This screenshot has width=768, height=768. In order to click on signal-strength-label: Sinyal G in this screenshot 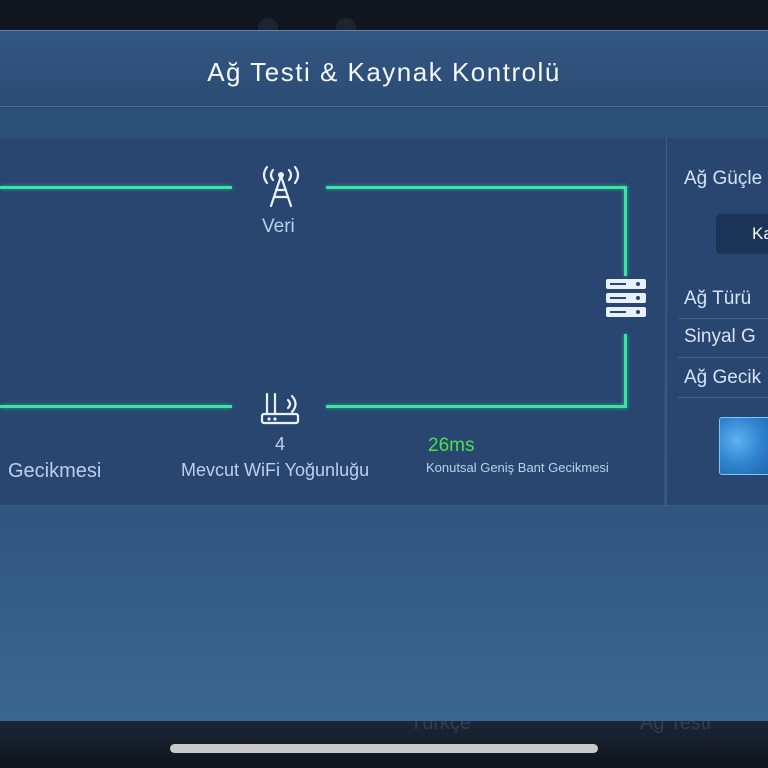, I will do `click(720, 336)`.